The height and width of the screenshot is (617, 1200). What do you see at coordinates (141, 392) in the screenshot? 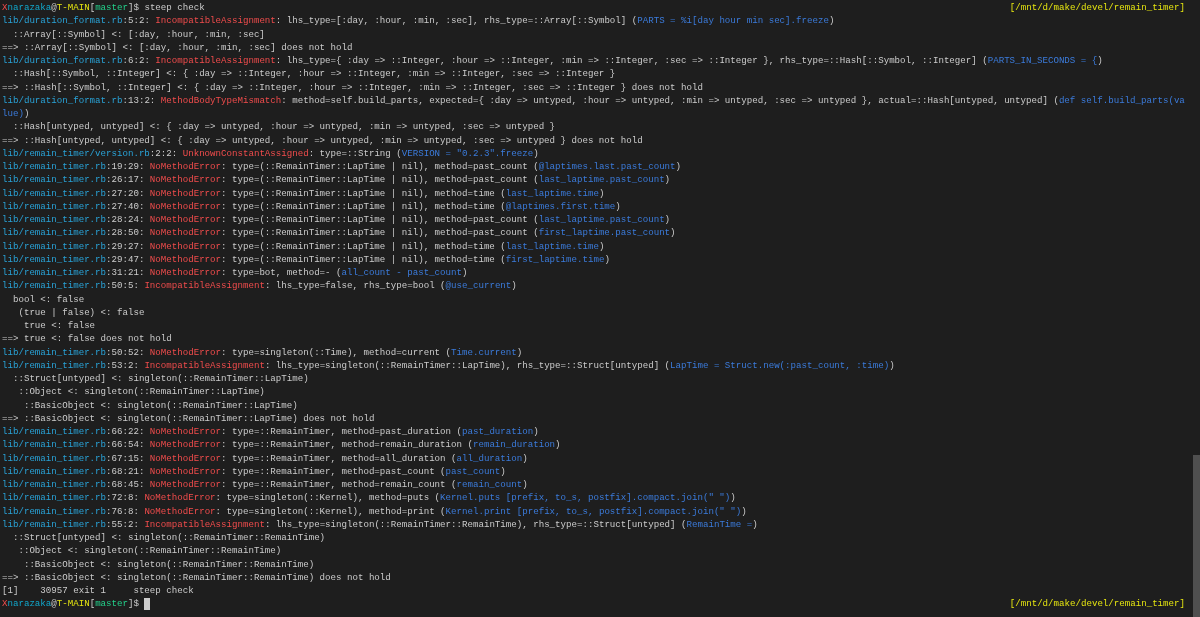
I see `output-line: ::Object <: singleton(::RemainTimer::LapTime)` at bounding box center [141, 392].